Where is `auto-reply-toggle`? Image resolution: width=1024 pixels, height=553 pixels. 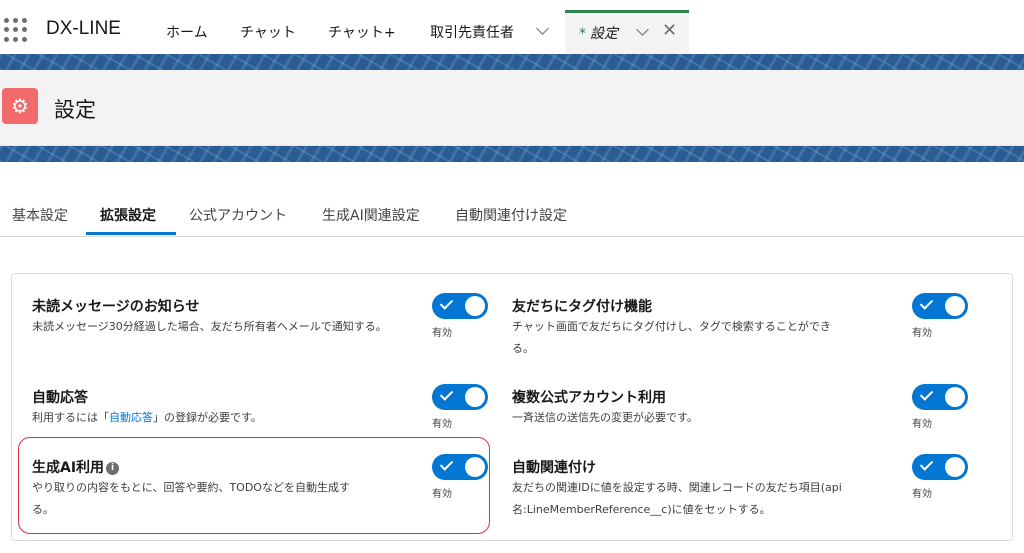
auto-reply-toggle is located at coordinates (460, 397).